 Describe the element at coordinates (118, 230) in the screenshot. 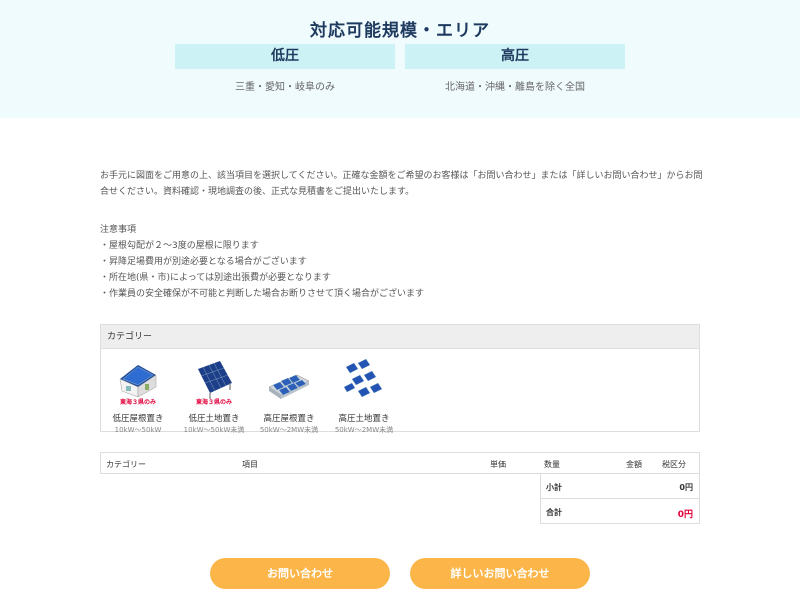

I see `notes-title: 注意事項` at that location.